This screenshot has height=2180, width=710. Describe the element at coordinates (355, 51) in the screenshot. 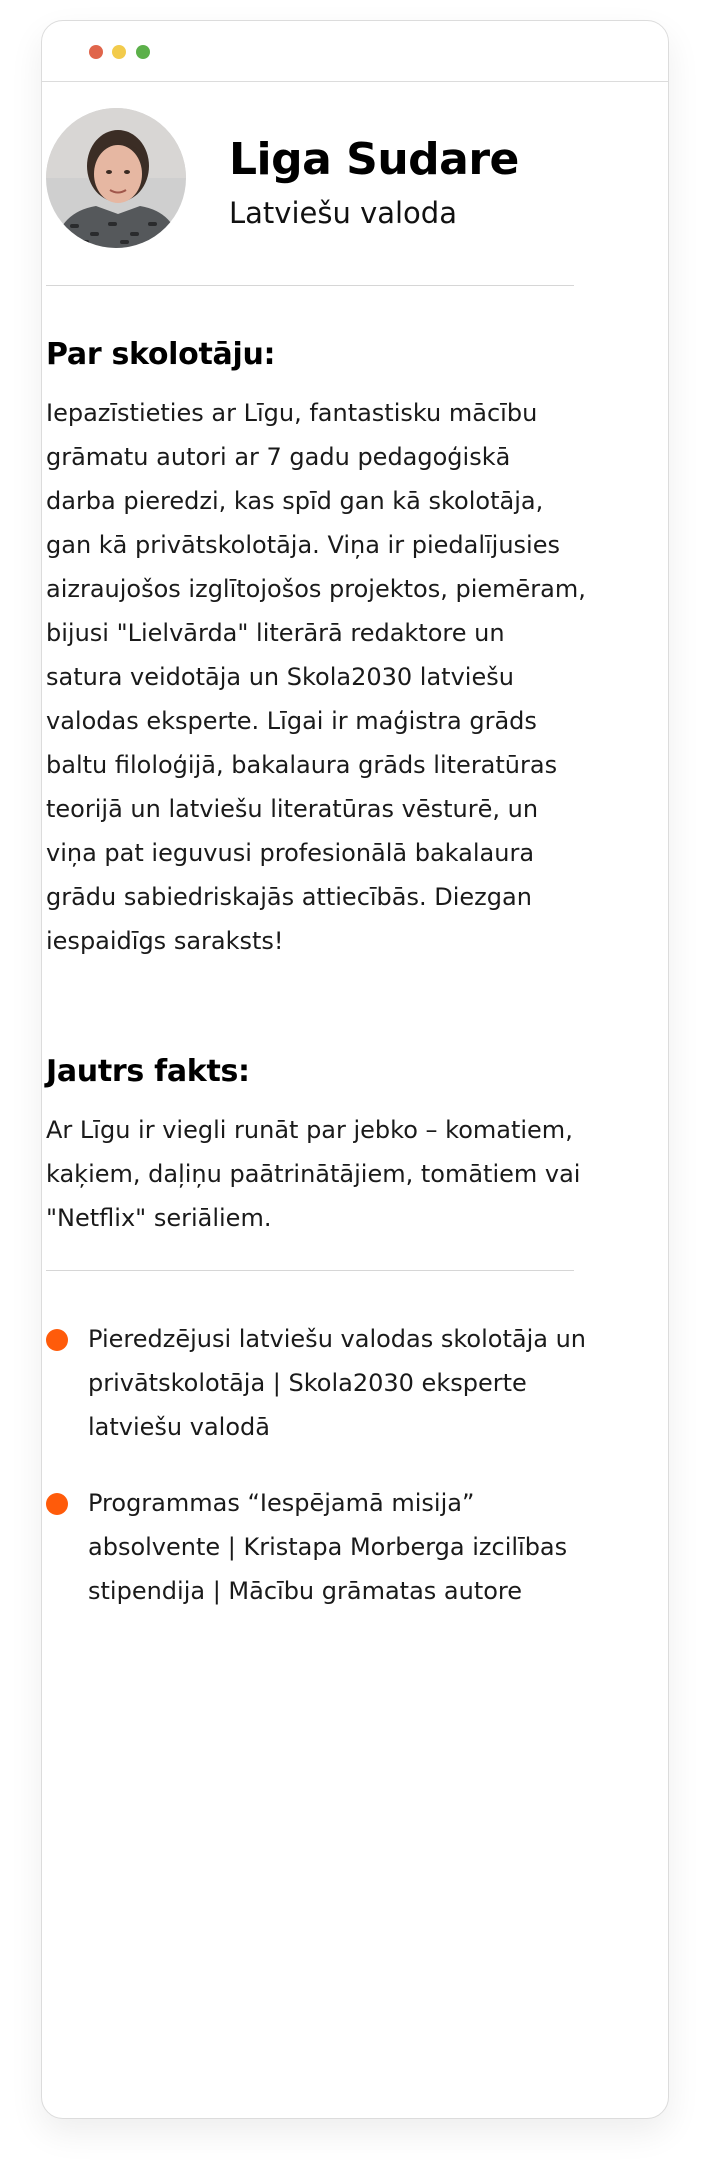

I see `window-titlebar` at that location.